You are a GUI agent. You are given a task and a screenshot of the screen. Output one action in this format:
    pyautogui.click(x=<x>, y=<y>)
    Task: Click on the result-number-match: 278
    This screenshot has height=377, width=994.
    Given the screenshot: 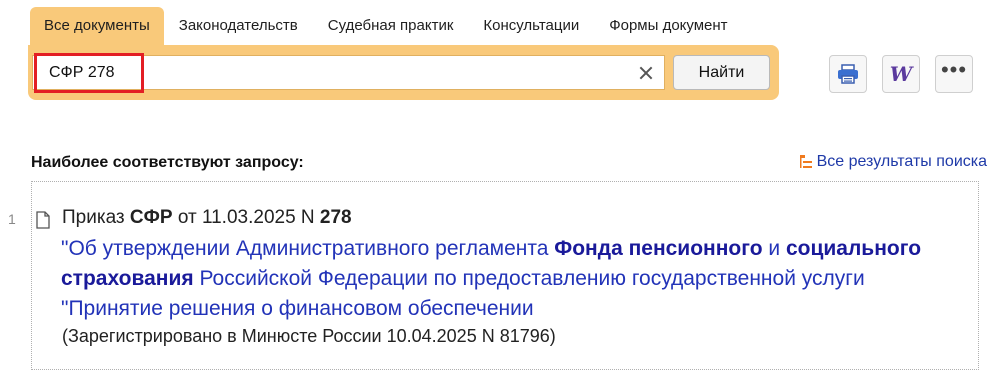 What is the action you would take?
    pyautogui.click(x=335, y=217)
    